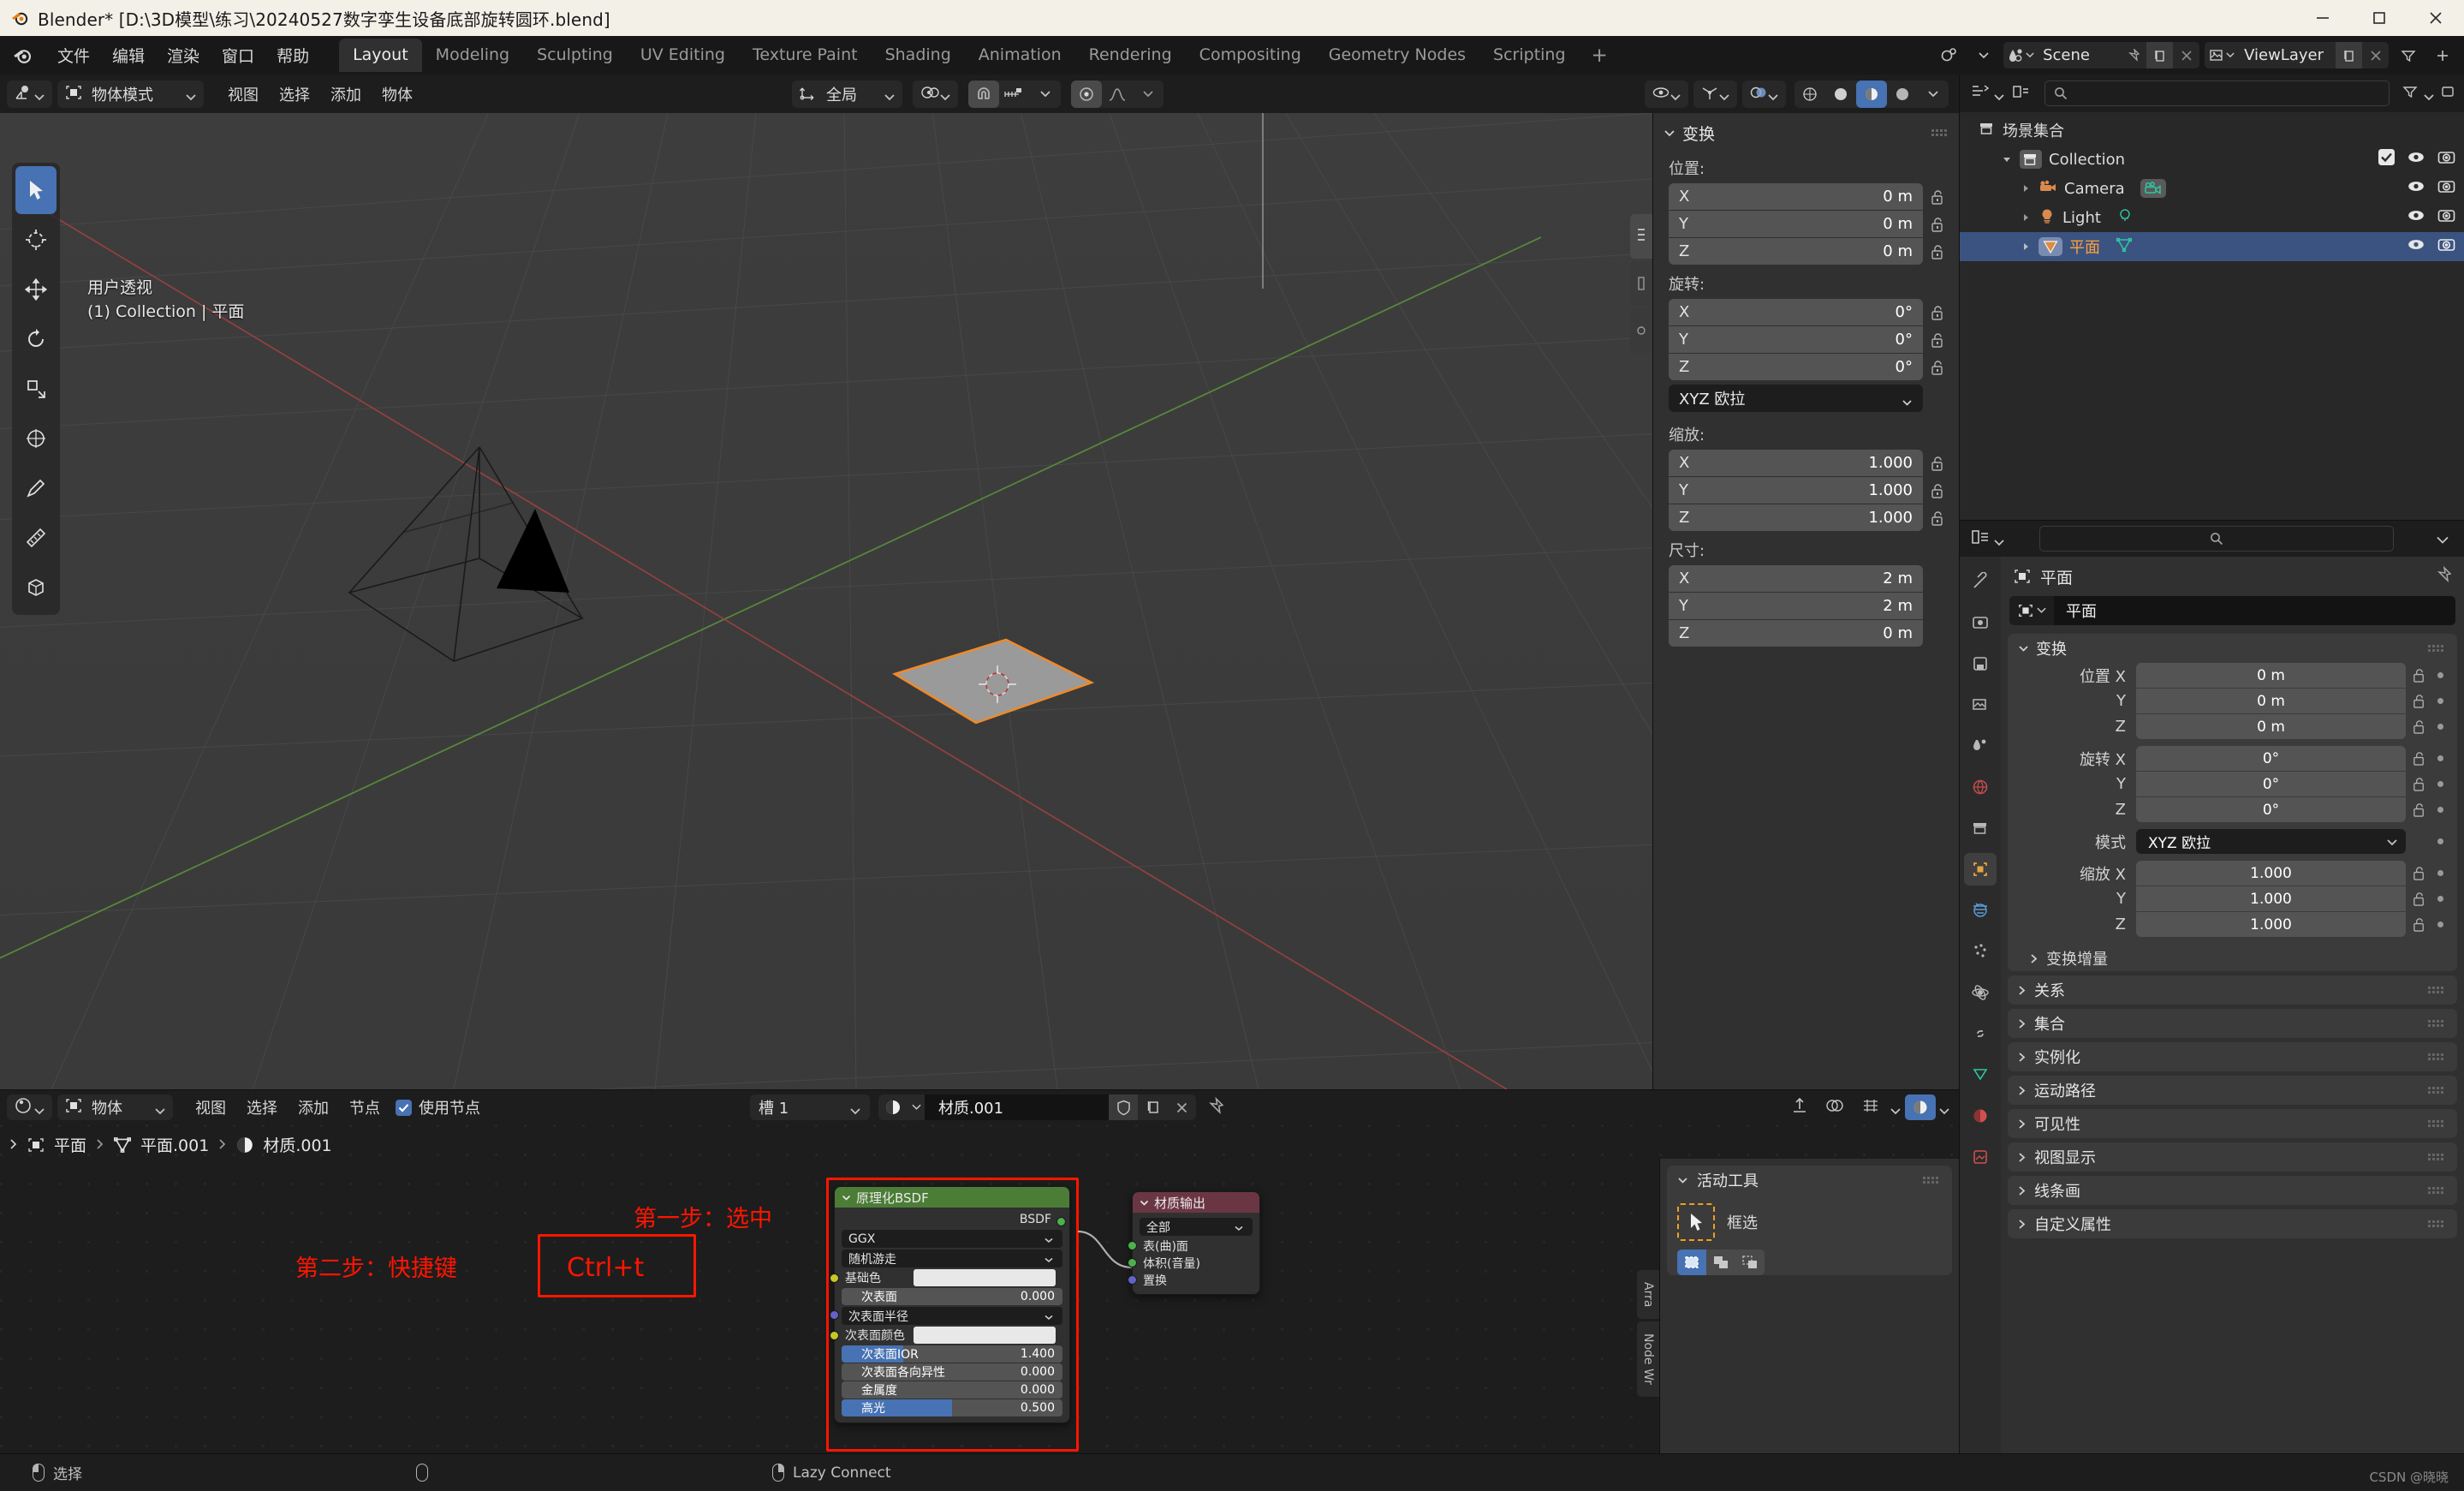  Describe the element at coordinates (2386, 159) in the screenshot. I see `collection-checkbox` at that location.